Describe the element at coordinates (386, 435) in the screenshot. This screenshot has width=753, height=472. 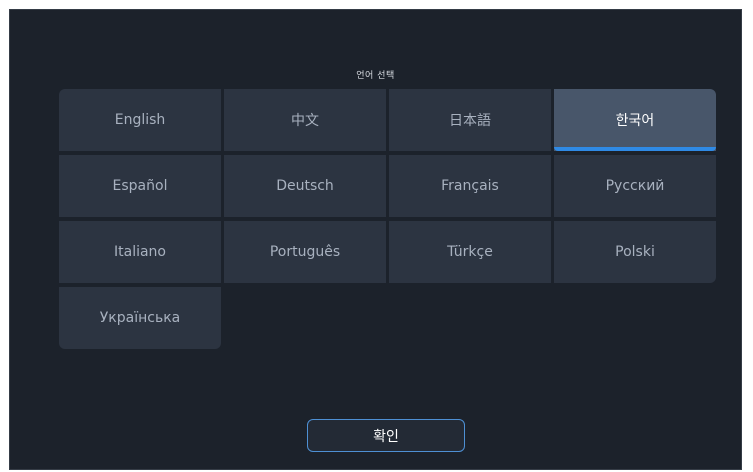
I see `confirm-button: 확인` at that location.